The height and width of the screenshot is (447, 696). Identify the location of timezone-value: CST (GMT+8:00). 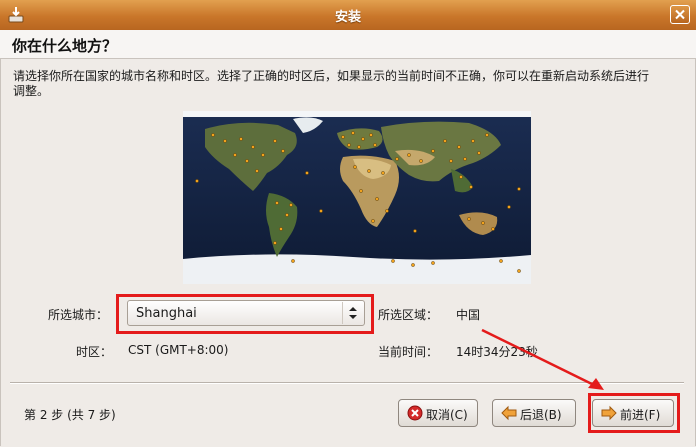
(178, 350).